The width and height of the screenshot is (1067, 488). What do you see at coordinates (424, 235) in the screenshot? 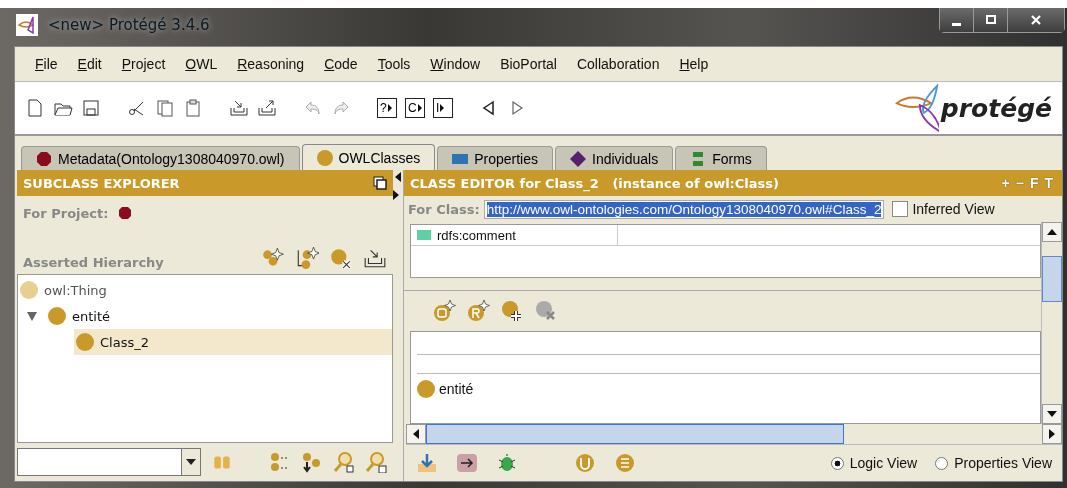
I see `annotation-icon` at bounding box center [424, 235].